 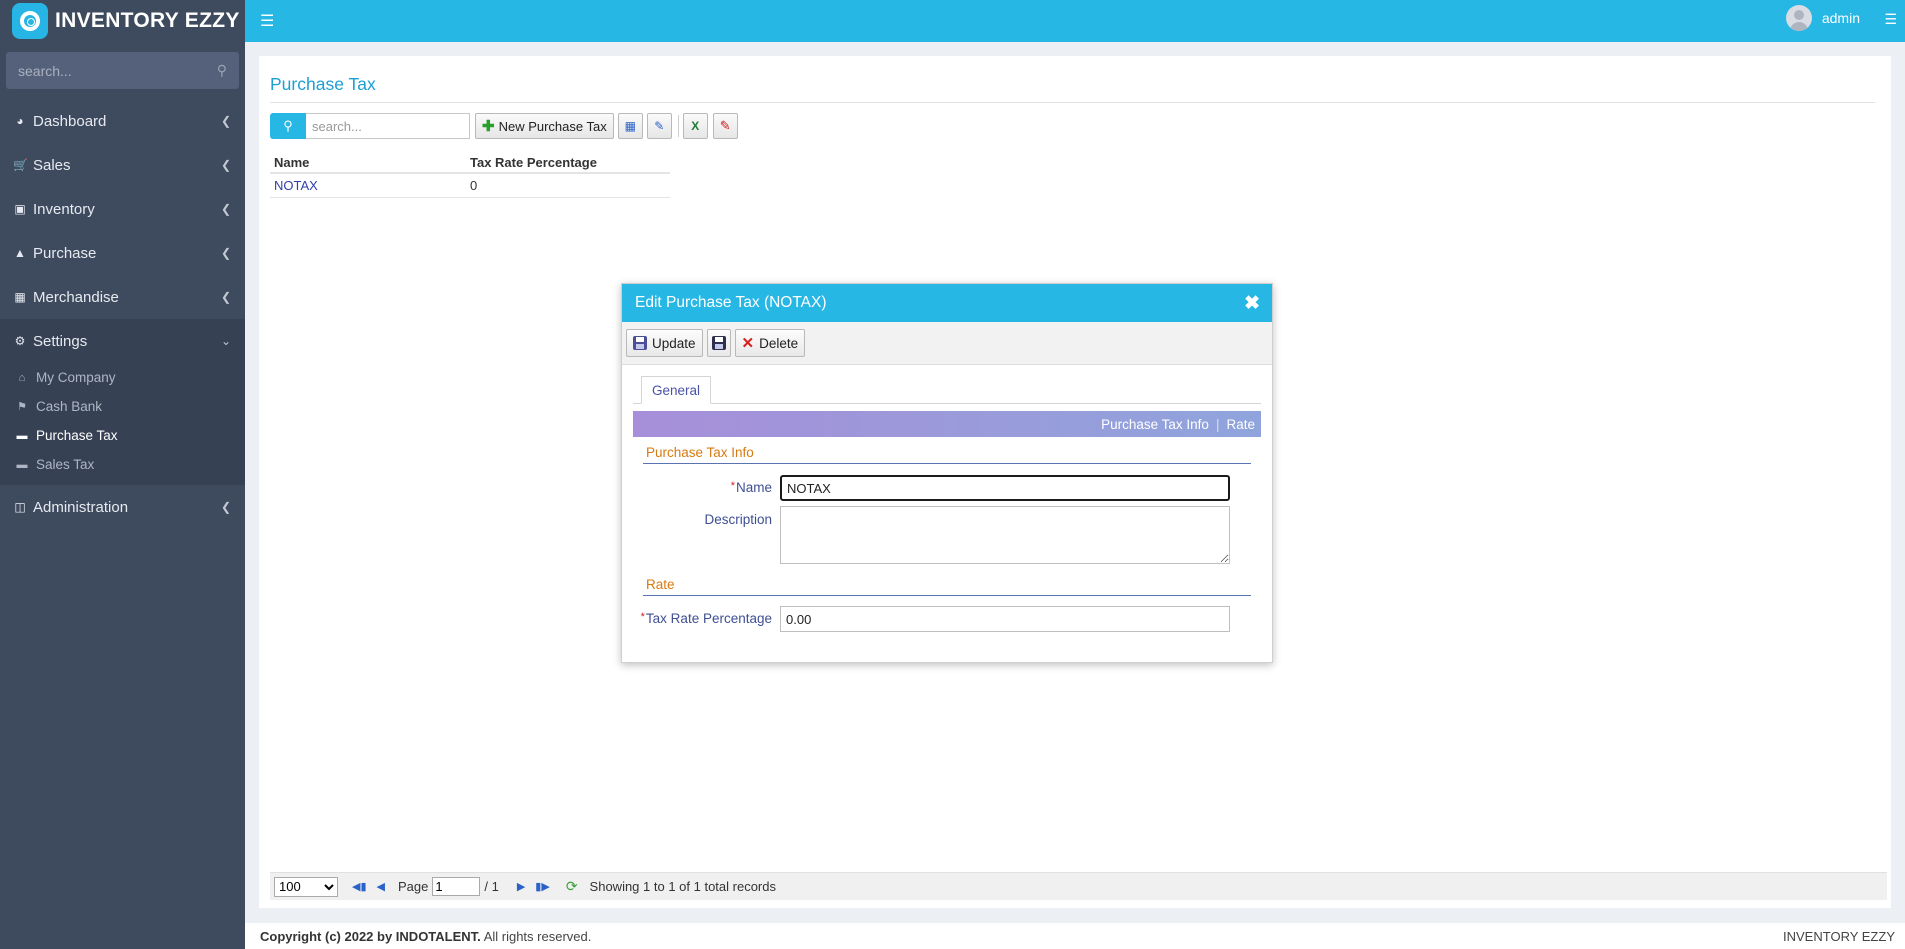 I want to click on grid-icon: ▦, so click(x=20, y=297).